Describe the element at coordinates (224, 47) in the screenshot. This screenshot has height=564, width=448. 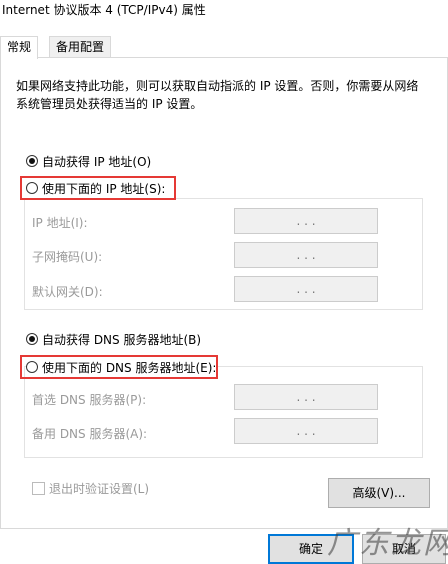
I see `tab-strip: 常规 备用配置` at that location.